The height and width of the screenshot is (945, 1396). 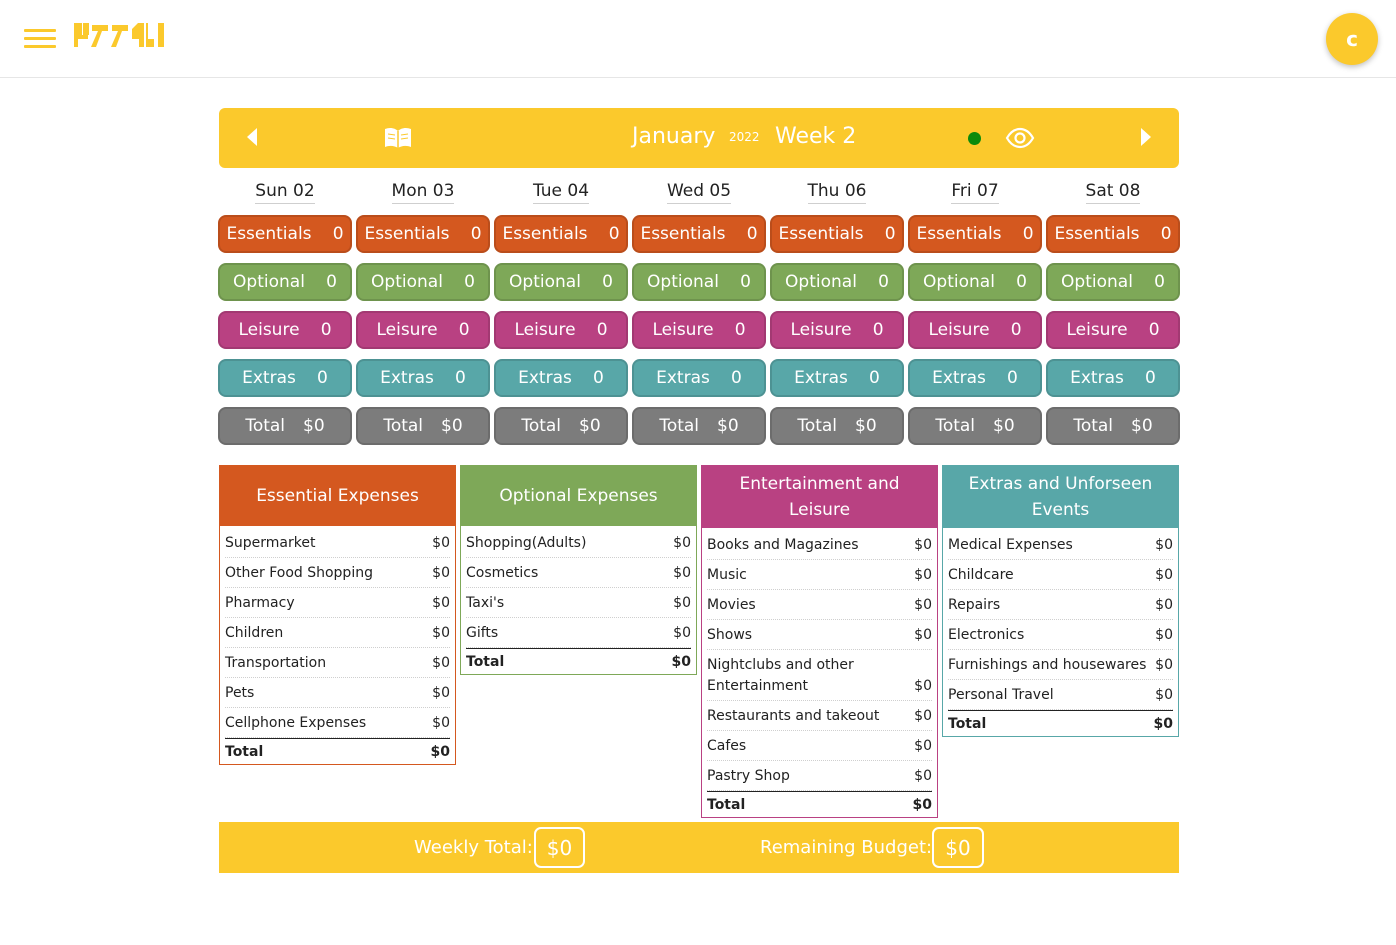 What do you see at coordinates (337, 496) in the screenshot?
I see `card-title: Essential Expenses` at bounding box center [337, 496].